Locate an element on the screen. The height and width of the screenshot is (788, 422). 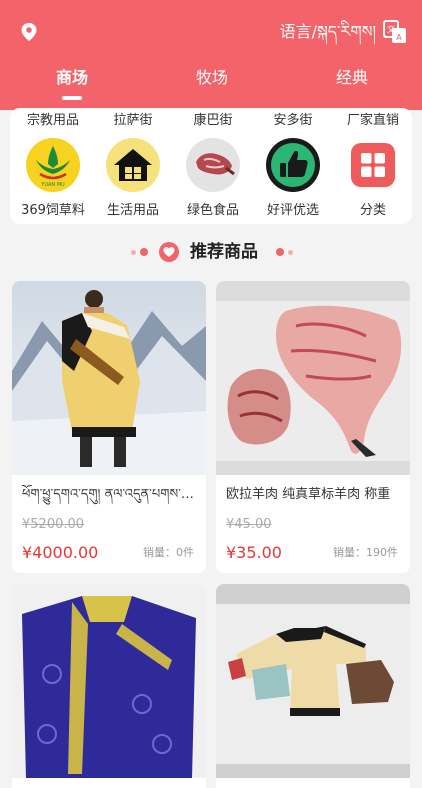
lamb-meat-photo is located at coordinates (313, 378).